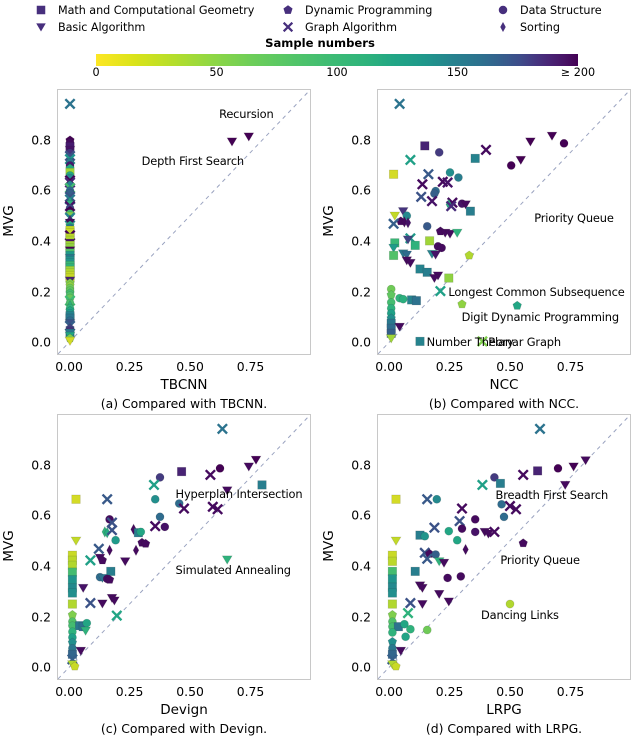 This screenshot has height=736, width=640. I want to click on x-tick-label: 0.00, so click(389, 691).